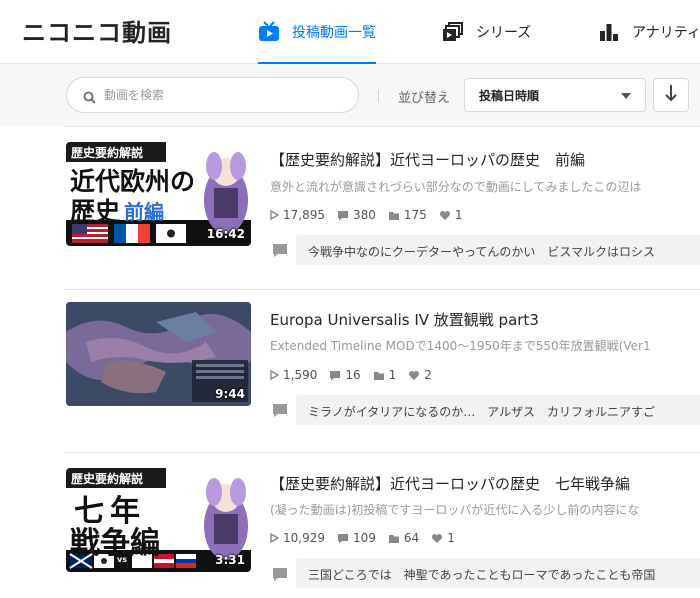  I want to click on tv-icon, so click(269, 32).